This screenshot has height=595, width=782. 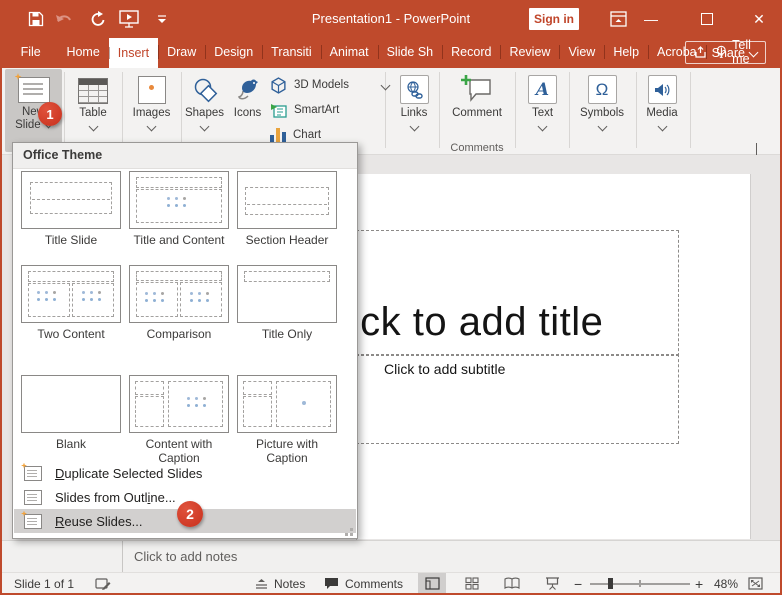 I want to click on notes-toggle-label: Notes, so click(x=290, y=583).